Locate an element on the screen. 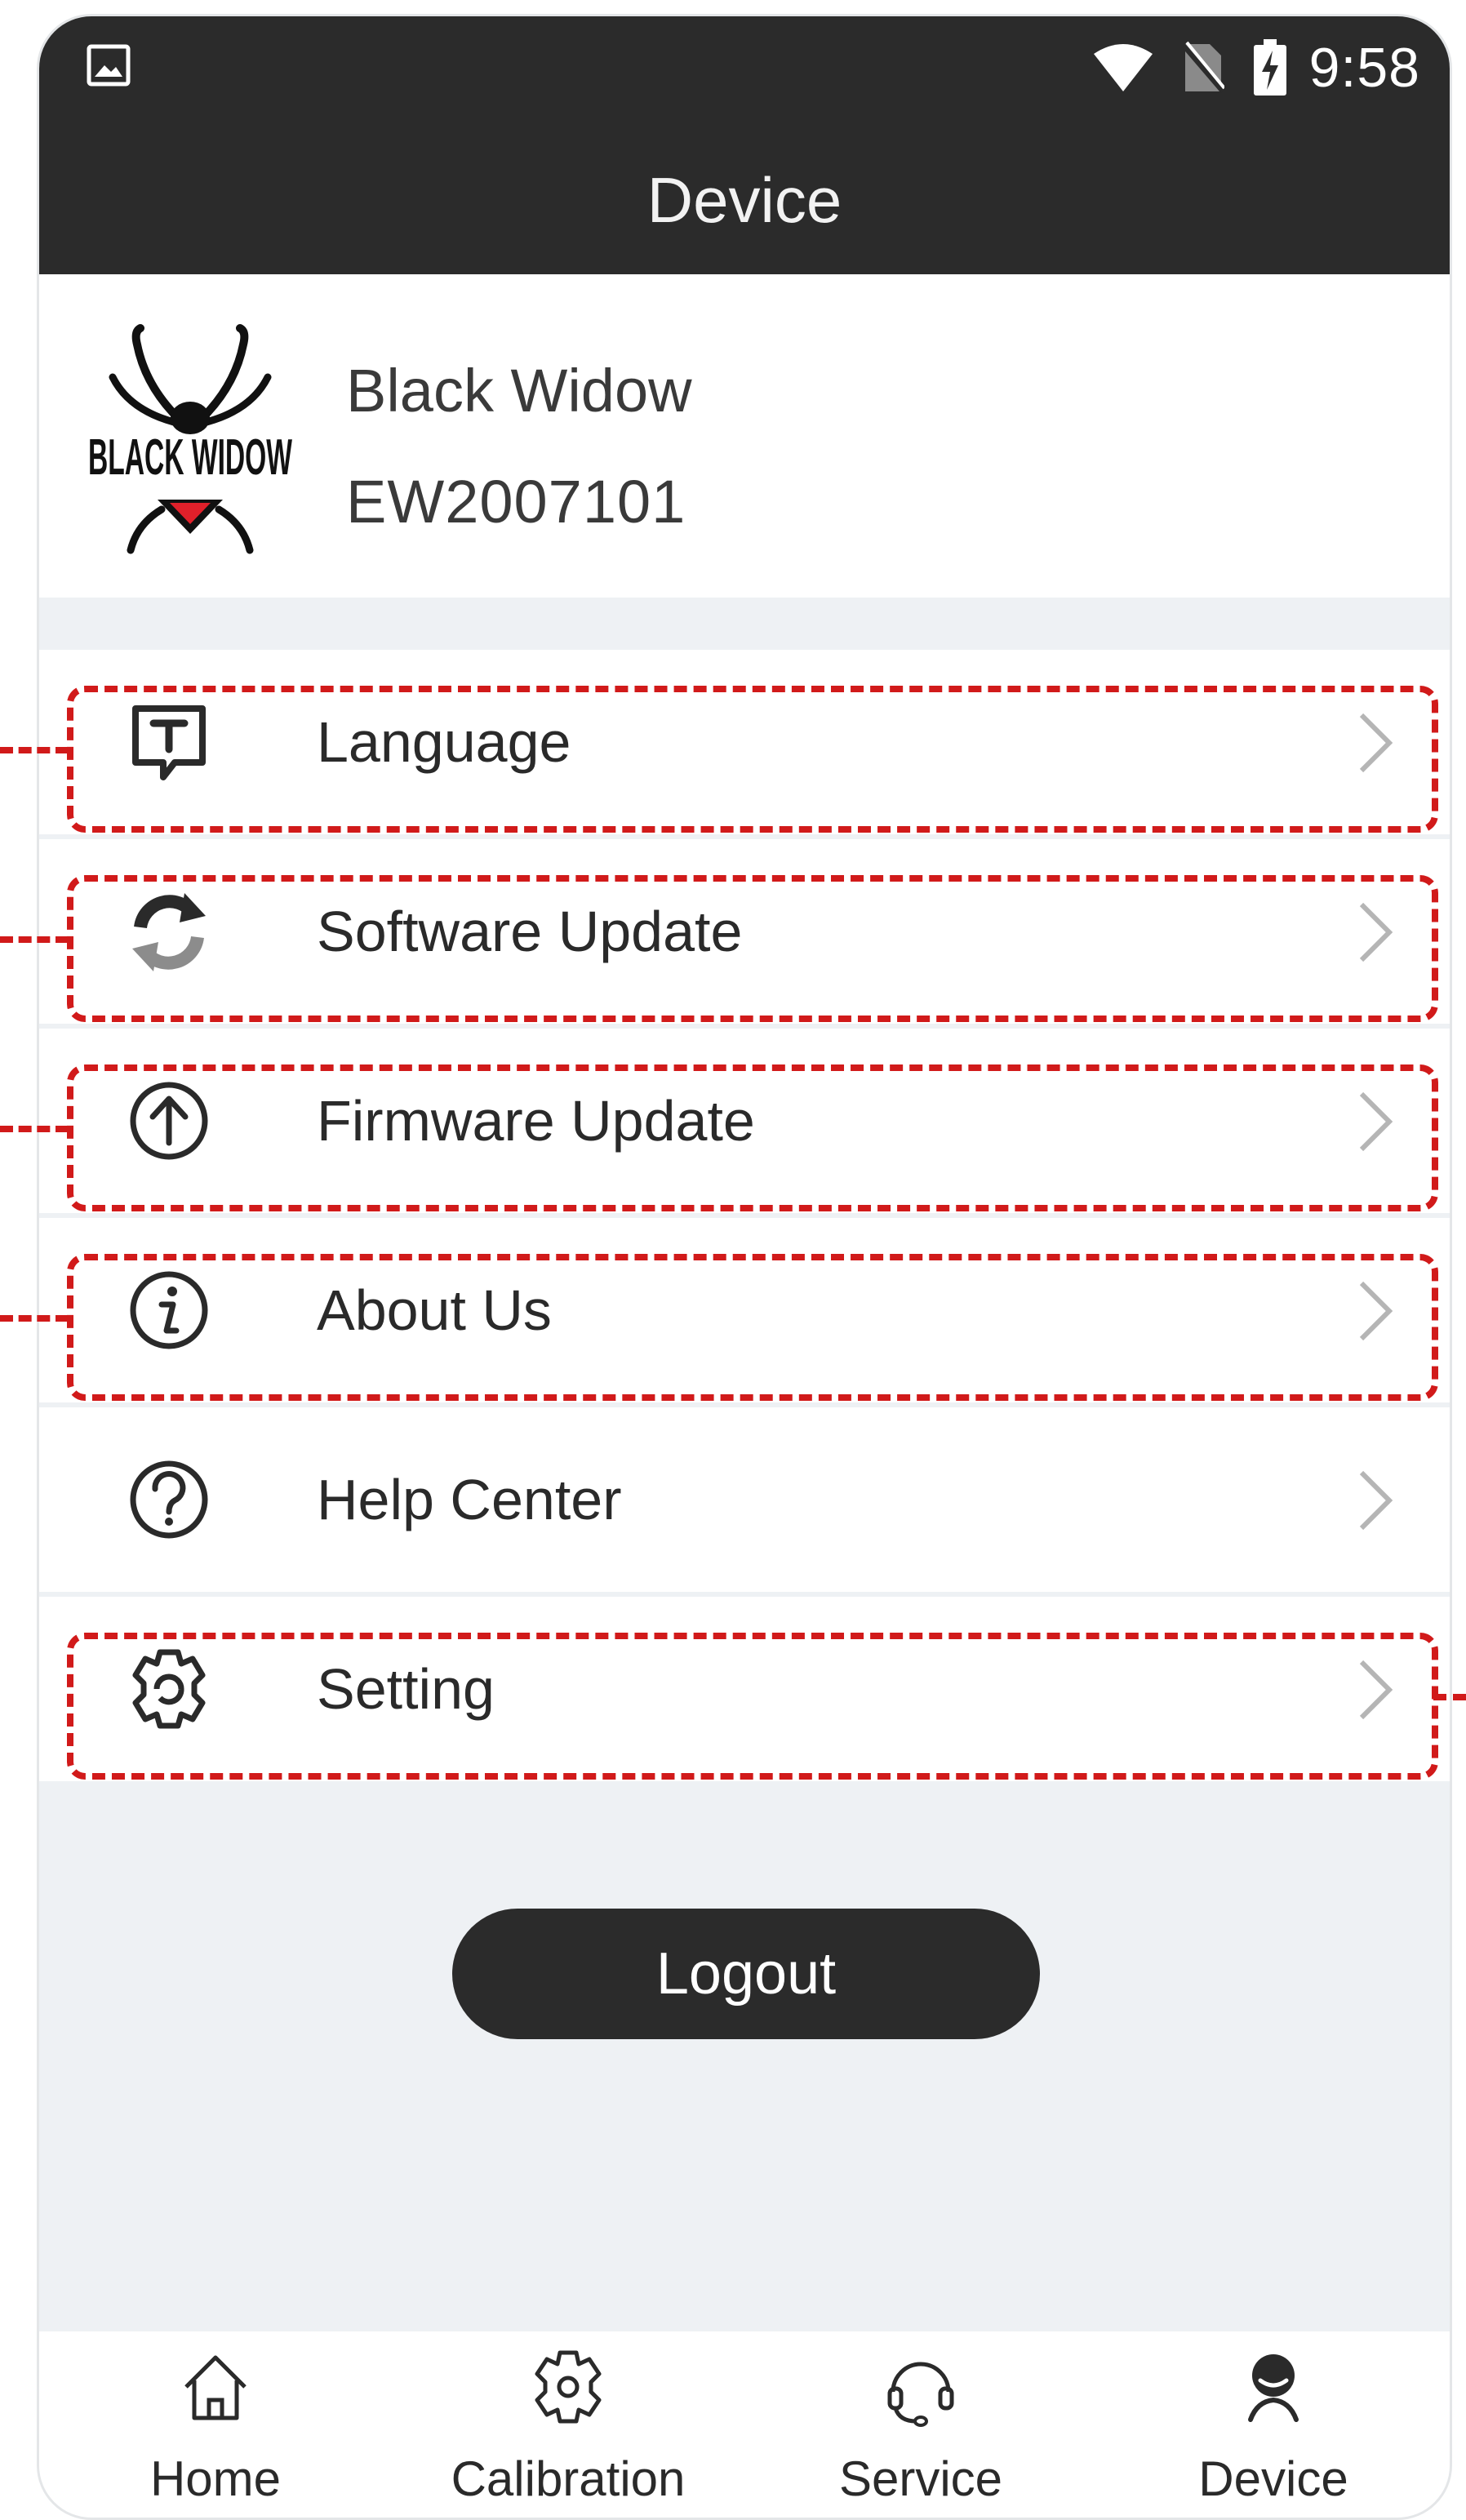  menu-label-firmware-update: Firmware Update is located at coordinates (536, 1121).